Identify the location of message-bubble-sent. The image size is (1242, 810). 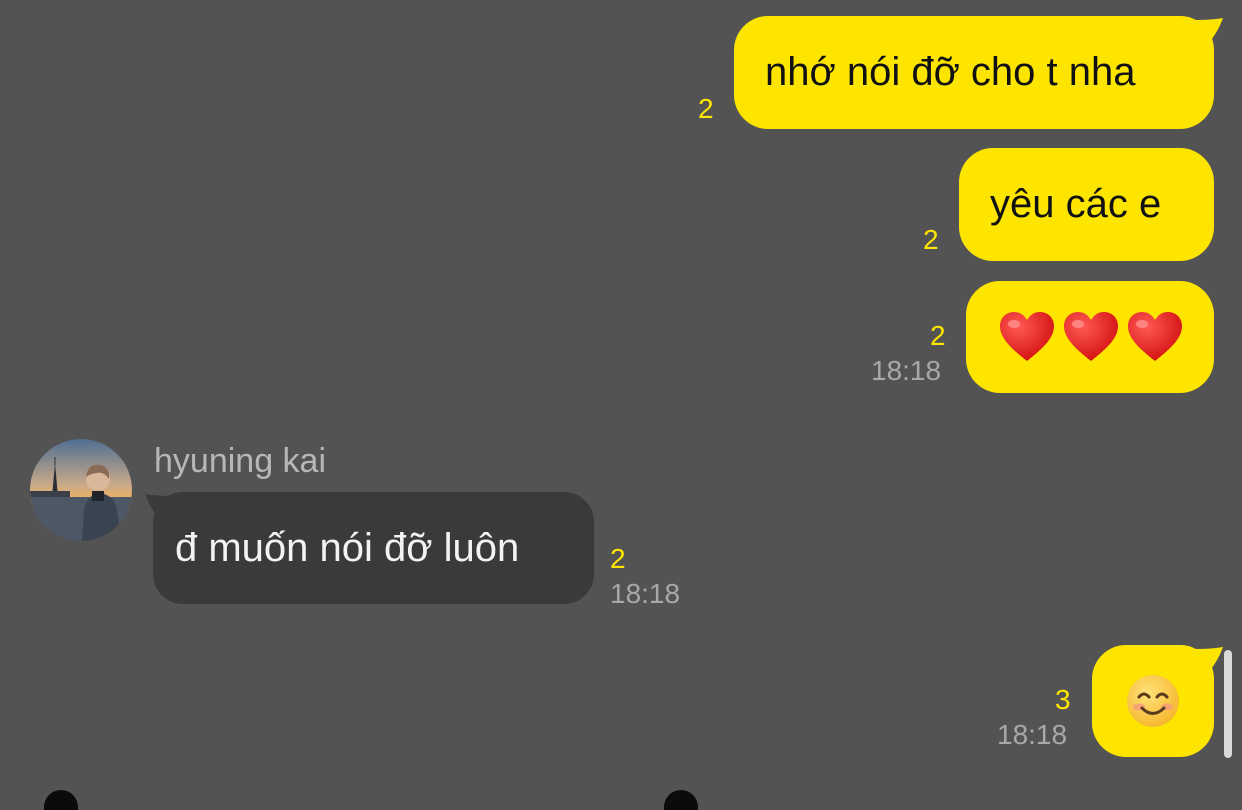
(1090, 337).